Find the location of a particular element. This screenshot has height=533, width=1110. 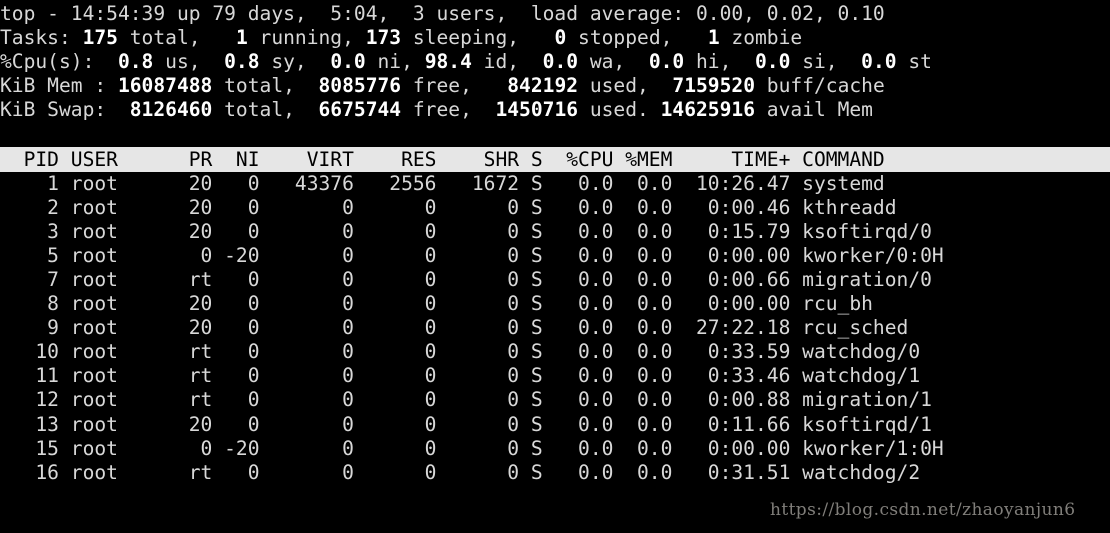

cpu-hi-label: hi, is located at coordinates (714, 62).